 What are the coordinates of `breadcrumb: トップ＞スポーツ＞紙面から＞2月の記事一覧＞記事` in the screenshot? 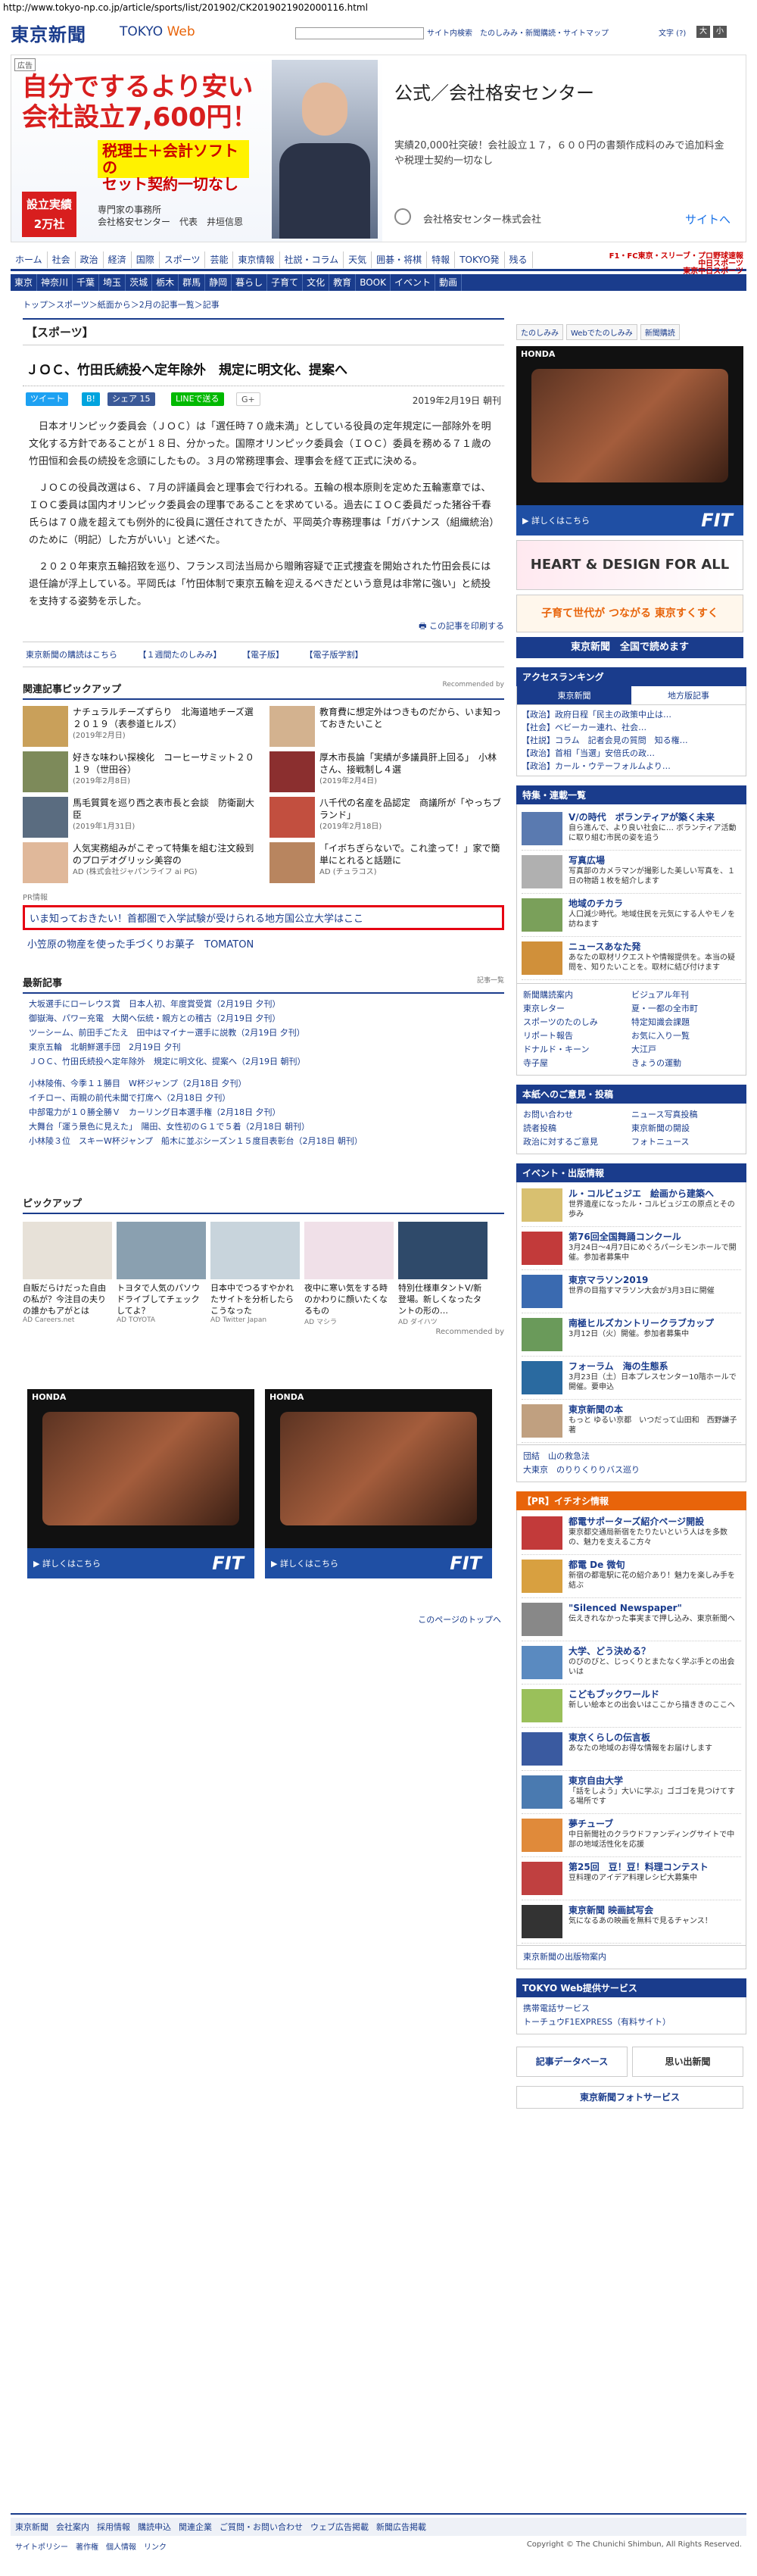 It's located at (121, 304).